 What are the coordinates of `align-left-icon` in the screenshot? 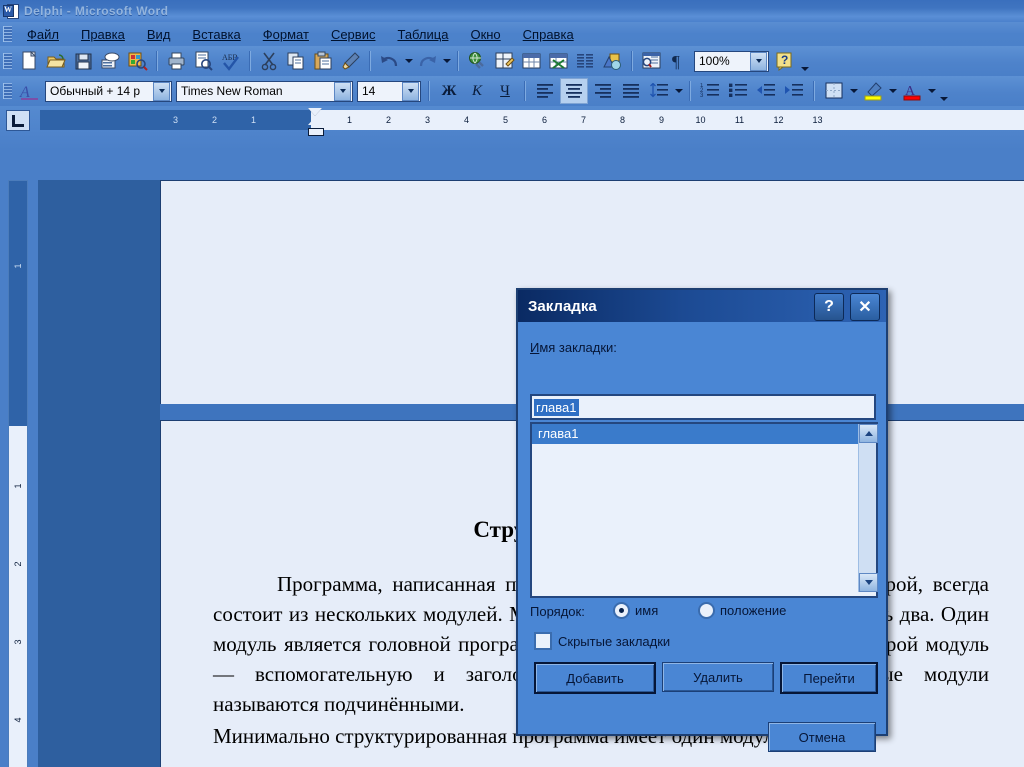 It's located at (545, 91).